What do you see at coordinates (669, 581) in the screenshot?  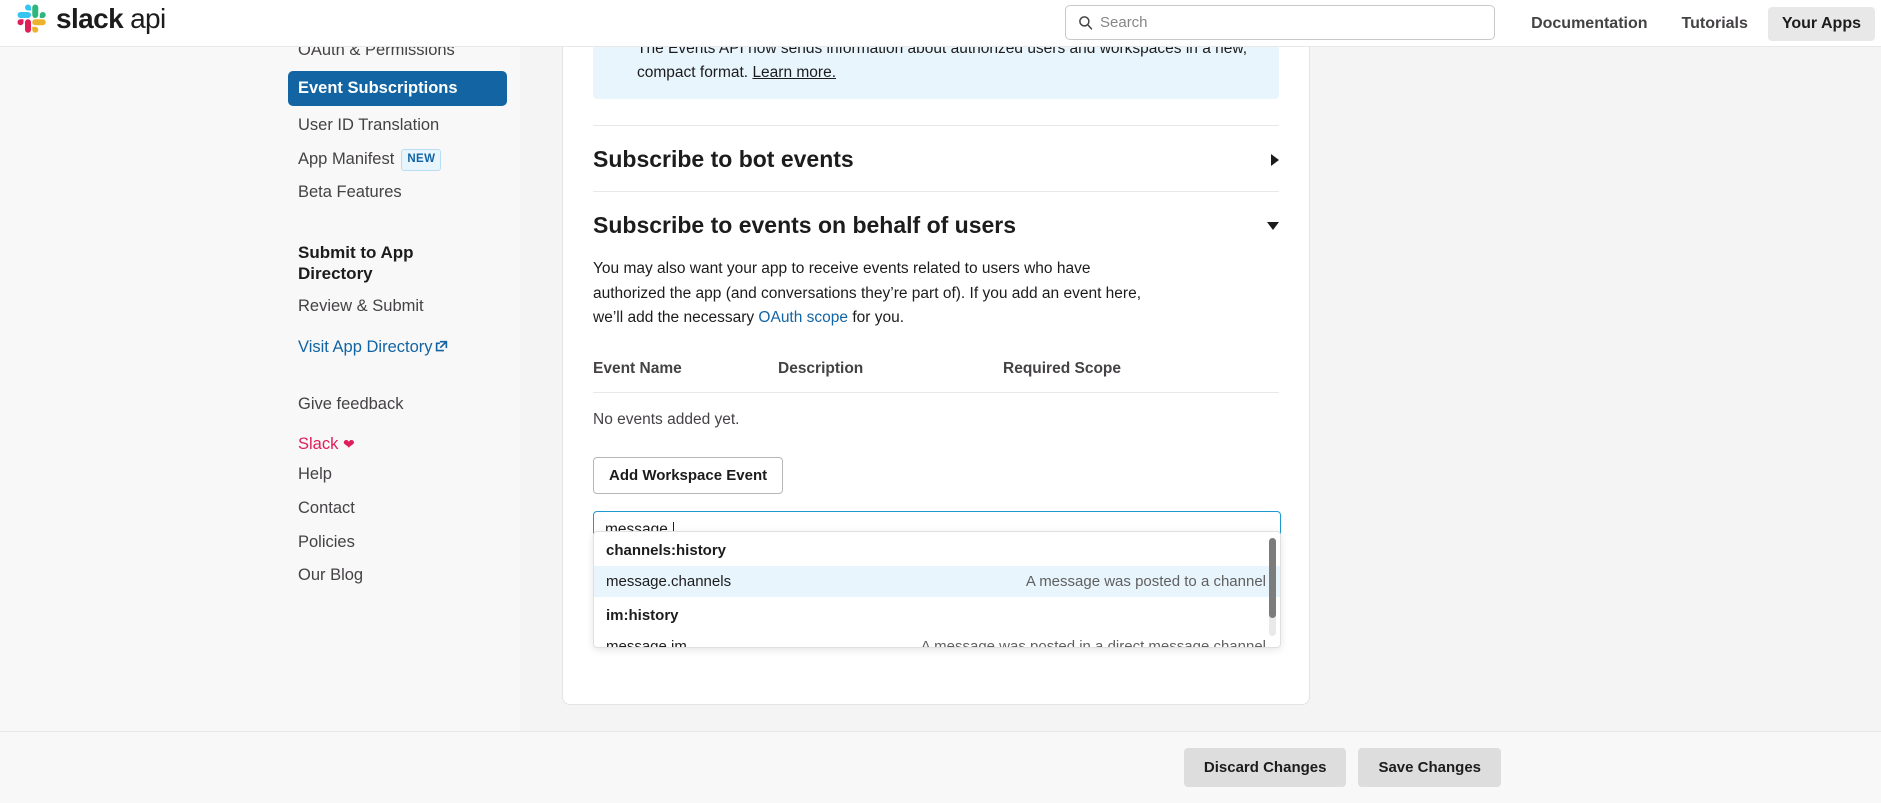 I see `option-label: message.channels` at bounding box center [669, 581].